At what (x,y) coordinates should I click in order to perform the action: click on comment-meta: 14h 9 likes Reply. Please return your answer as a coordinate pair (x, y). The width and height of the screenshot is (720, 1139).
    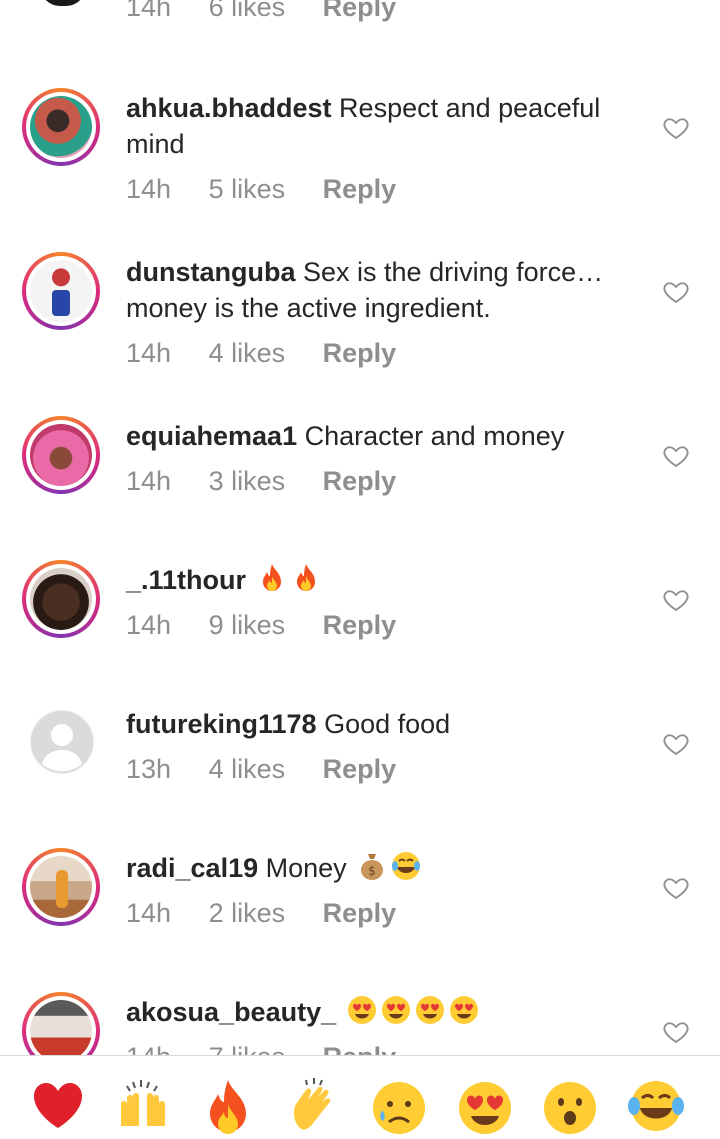
    Looking at the image, I should click on (276, 625).